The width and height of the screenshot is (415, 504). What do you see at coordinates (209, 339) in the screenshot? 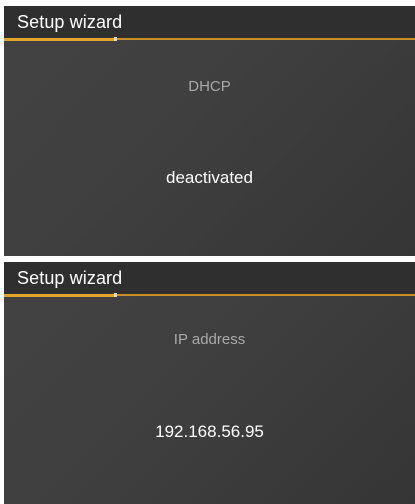
I see `setting-caption: IP address` at bounding box center [209, 339].